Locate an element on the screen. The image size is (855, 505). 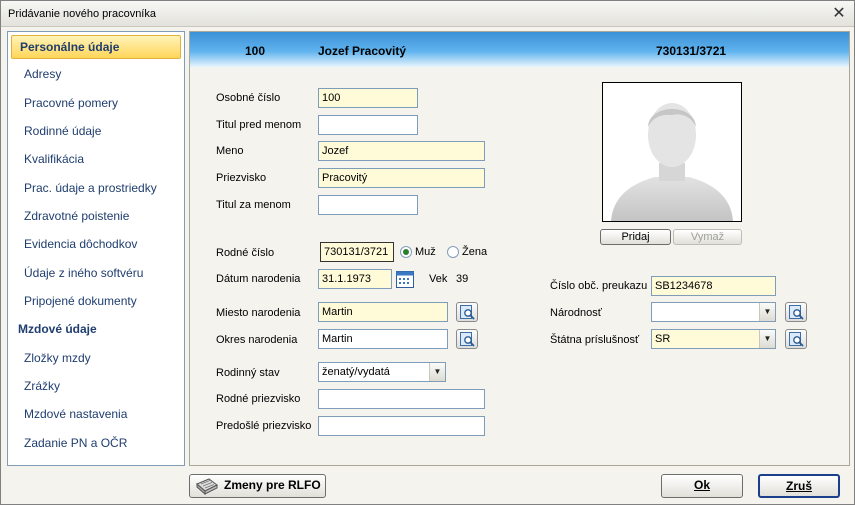
employee-photo is located at coordinates (672, 152).